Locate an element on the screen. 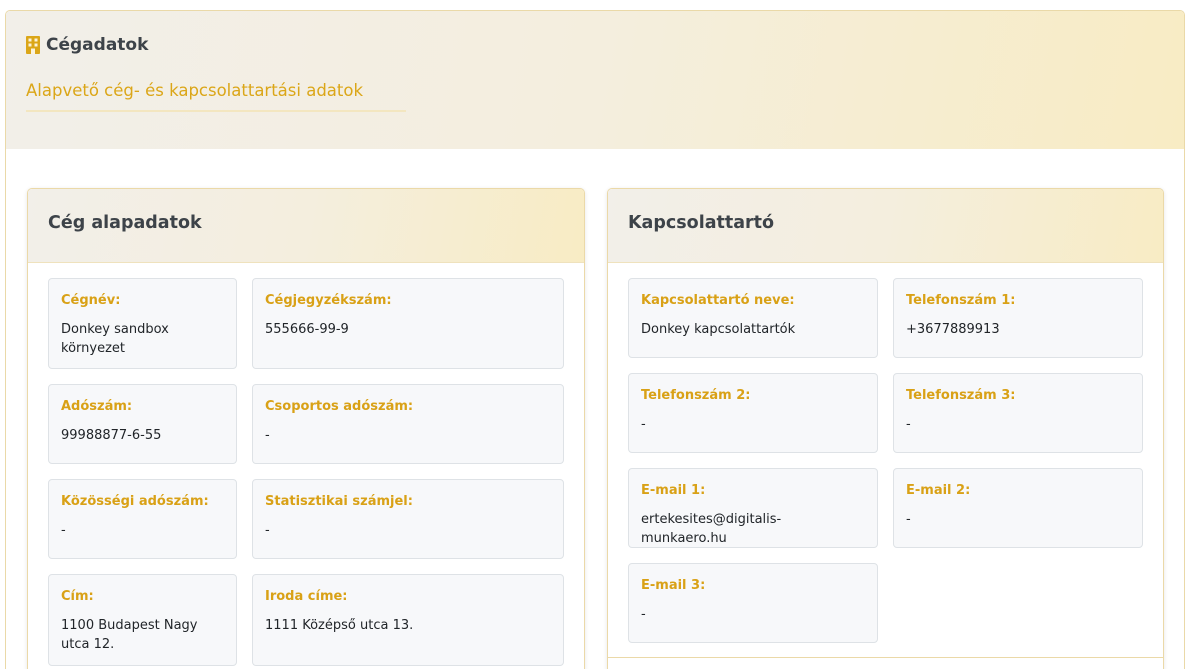 Image resolution: width=1191 pixels, height=669 pixels. field-address: Cím: 1100 Budapest Nagy utca 12. is located at coordinates (142, 620).